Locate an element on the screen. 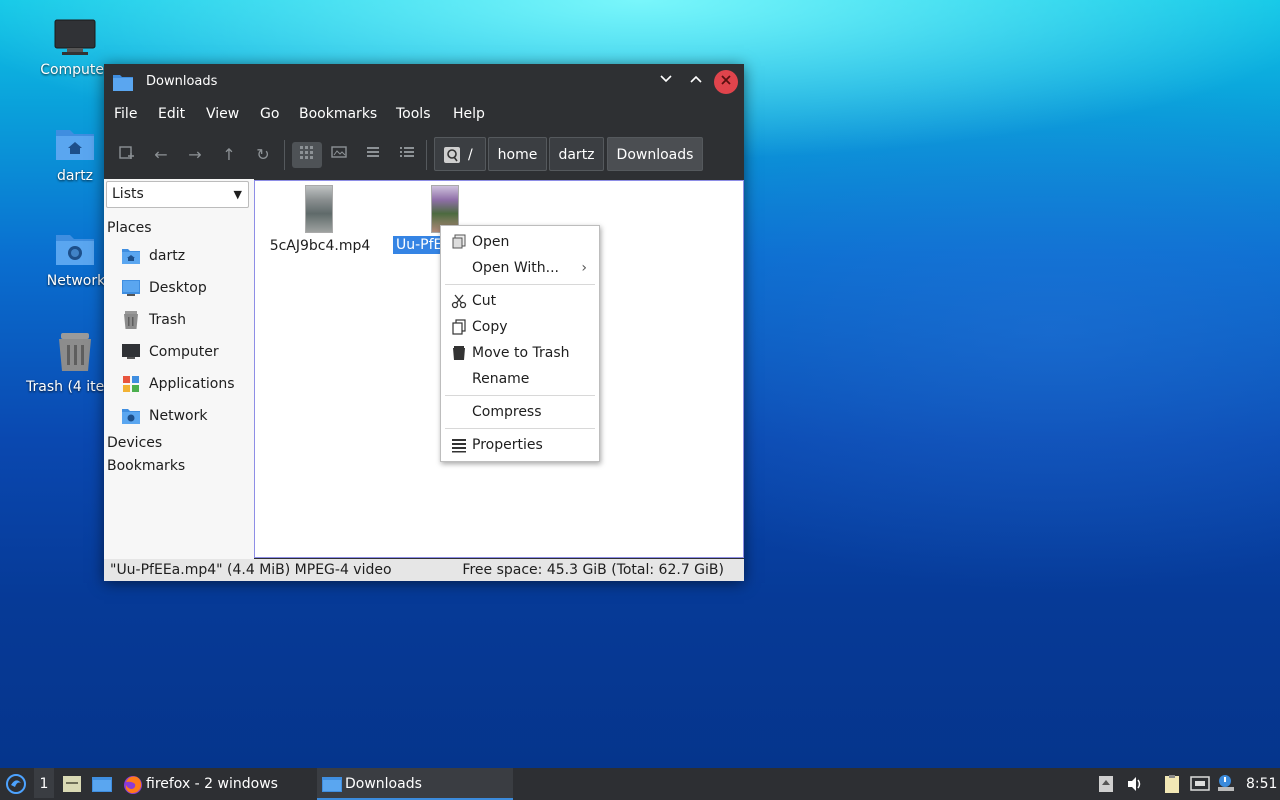  show-desktop-button is located at coordinates (72, 783).